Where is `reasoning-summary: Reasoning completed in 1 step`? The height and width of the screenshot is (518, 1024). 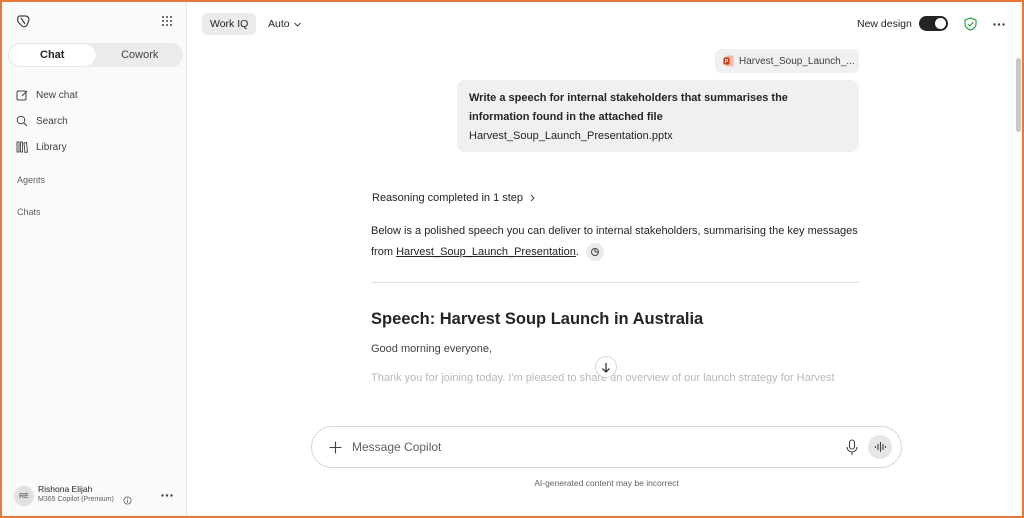 reasoning-summary: Reasoning completed in 1 step is located at coordinates (453, 198).